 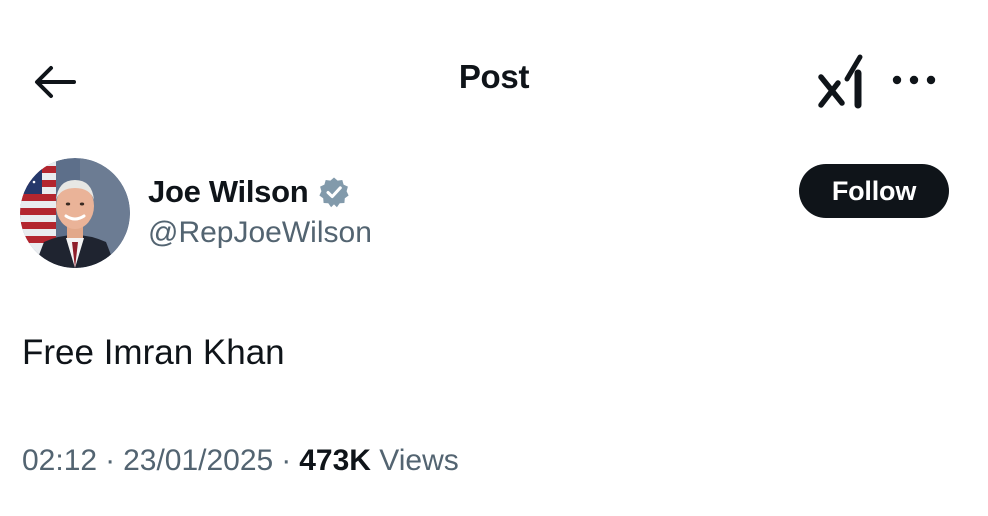 I want to click on display-name: Joe Wilson, so click(x=228, y=192).